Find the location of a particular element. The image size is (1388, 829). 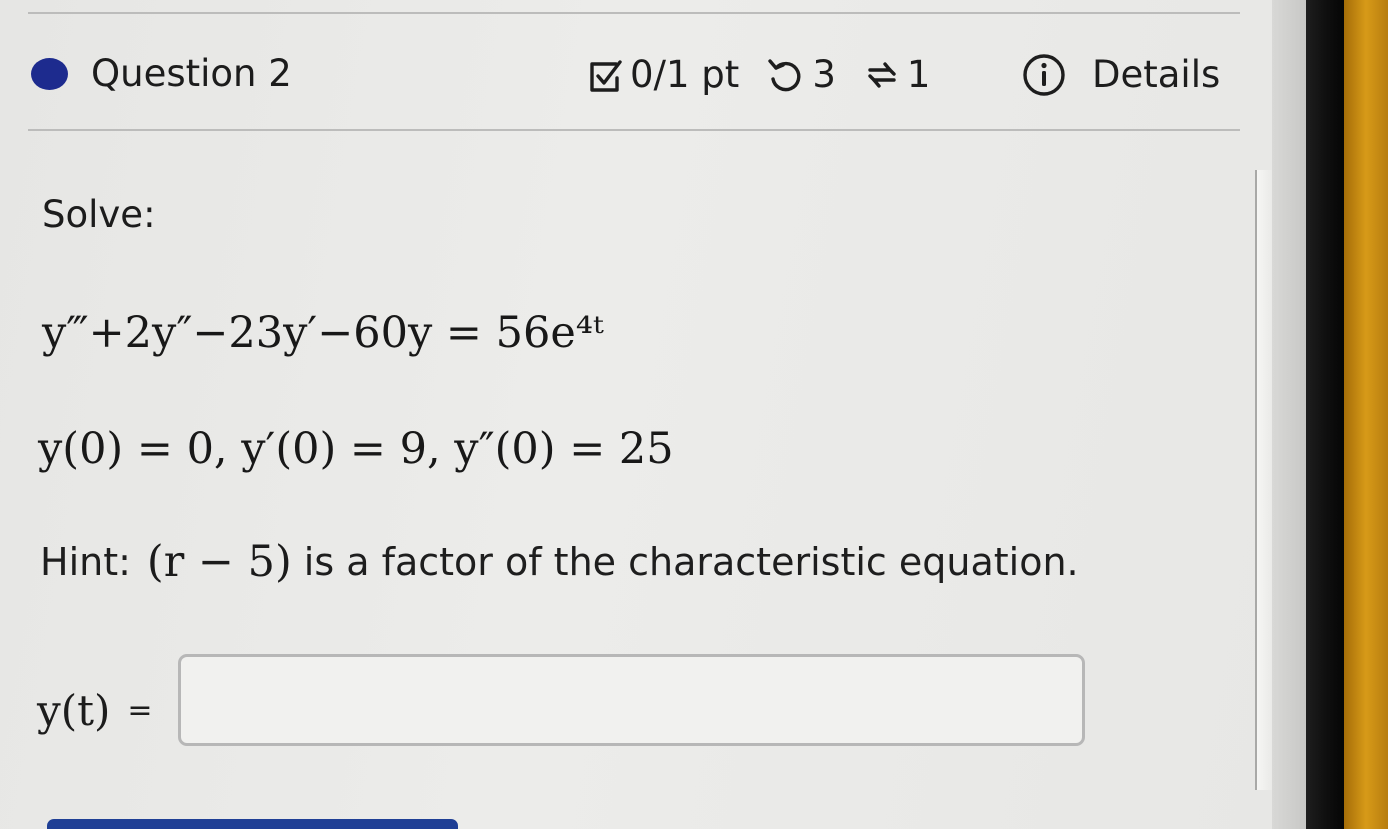

status-dot-icon is located at coordinates (49, 74).